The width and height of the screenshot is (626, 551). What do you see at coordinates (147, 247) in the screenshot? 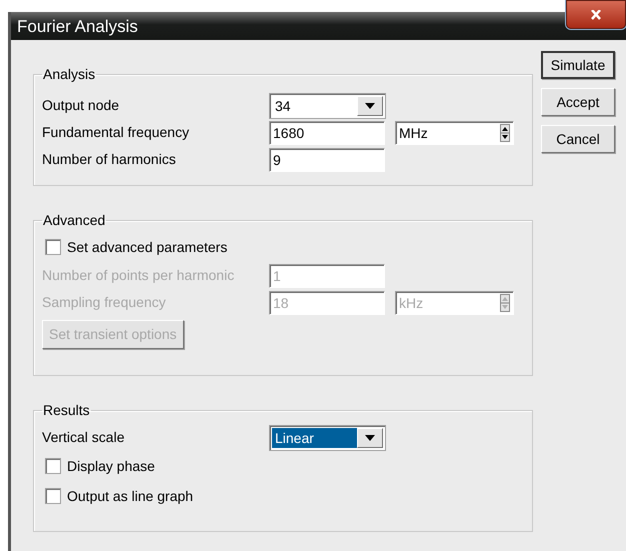
I see `checkbox-label: Set advanced parameters` at bounding box center [147, 247].